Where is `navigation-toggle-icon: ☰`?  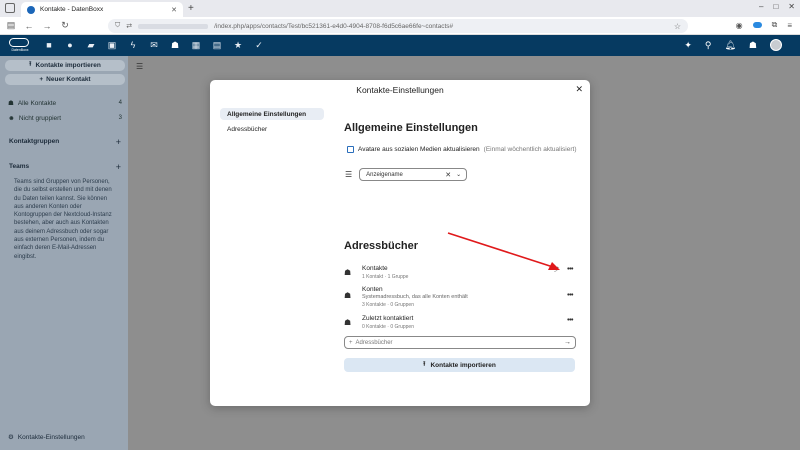
navigation-toggle-icon: ☰ is located at coordinates (139, 66).